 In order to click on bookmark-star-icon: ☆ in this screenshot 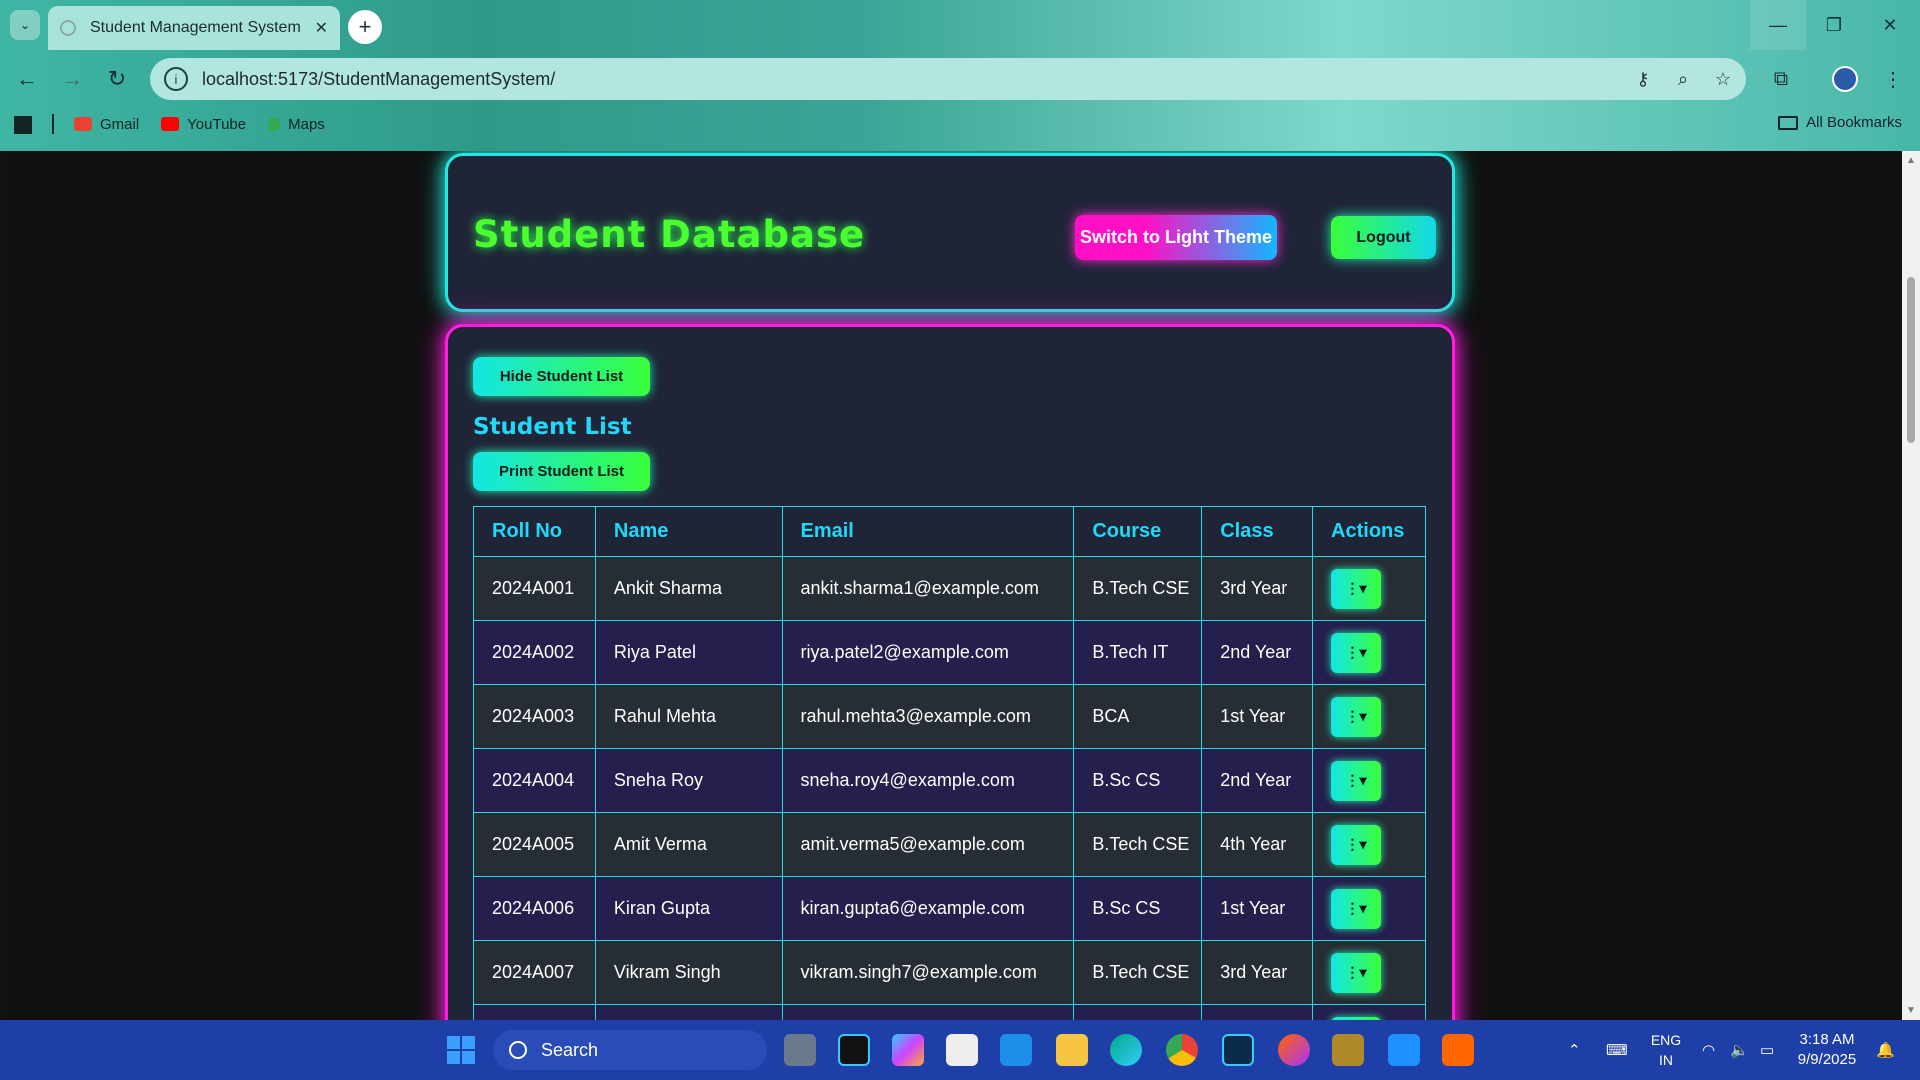, I will do `click(1723, 79)`.